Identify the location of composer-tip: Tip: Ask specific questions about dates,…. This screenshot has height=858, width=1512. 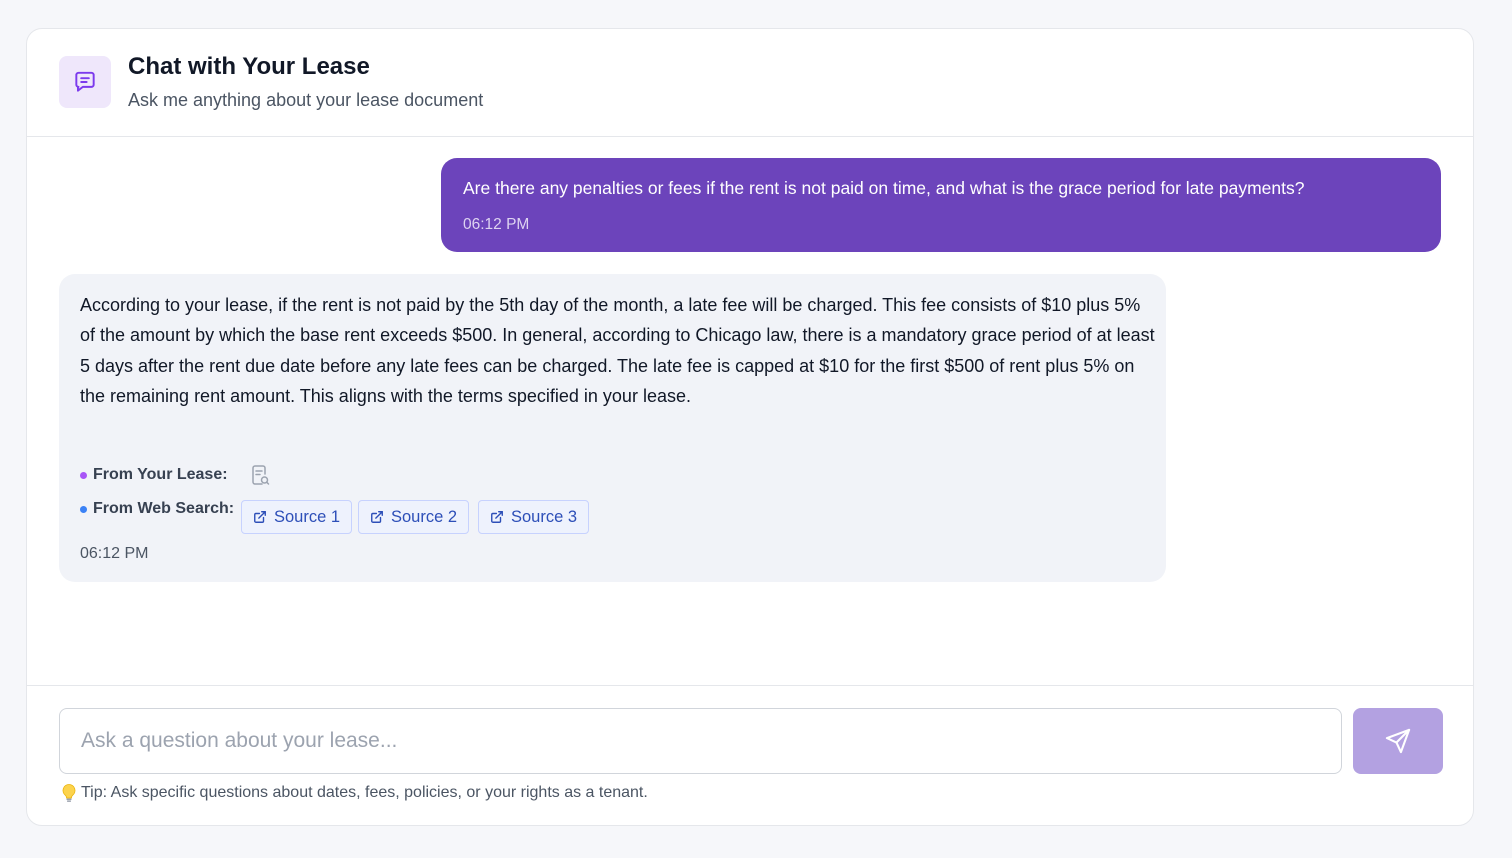
(354, 793).